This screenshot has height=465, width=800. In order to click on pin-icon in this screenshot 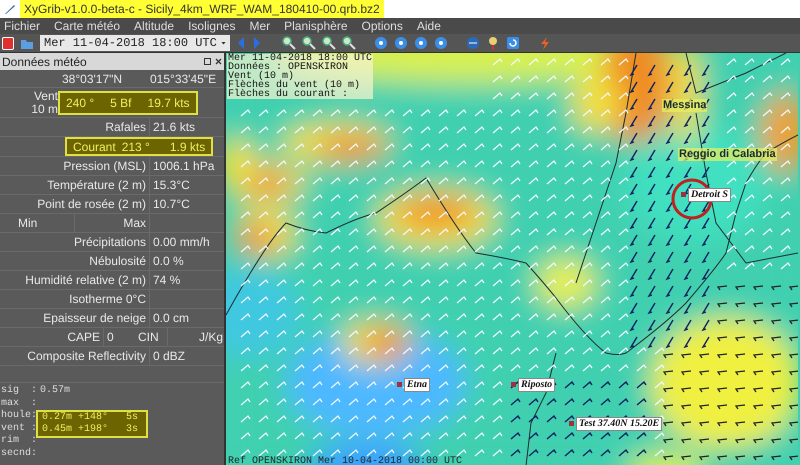, I will do `click(493, 43)`.